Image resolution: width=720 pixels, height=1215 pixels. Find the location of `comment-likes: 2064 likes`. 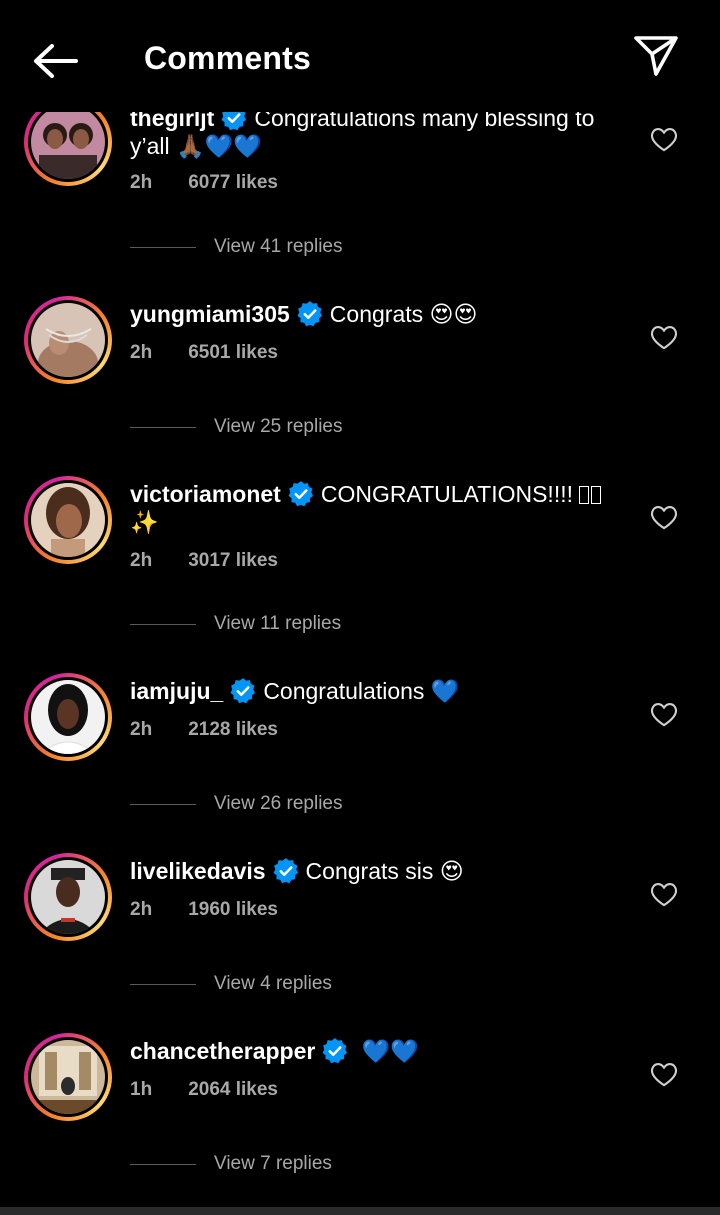

comment-likes: 2064 likes is located at coordinates (233, 1089).